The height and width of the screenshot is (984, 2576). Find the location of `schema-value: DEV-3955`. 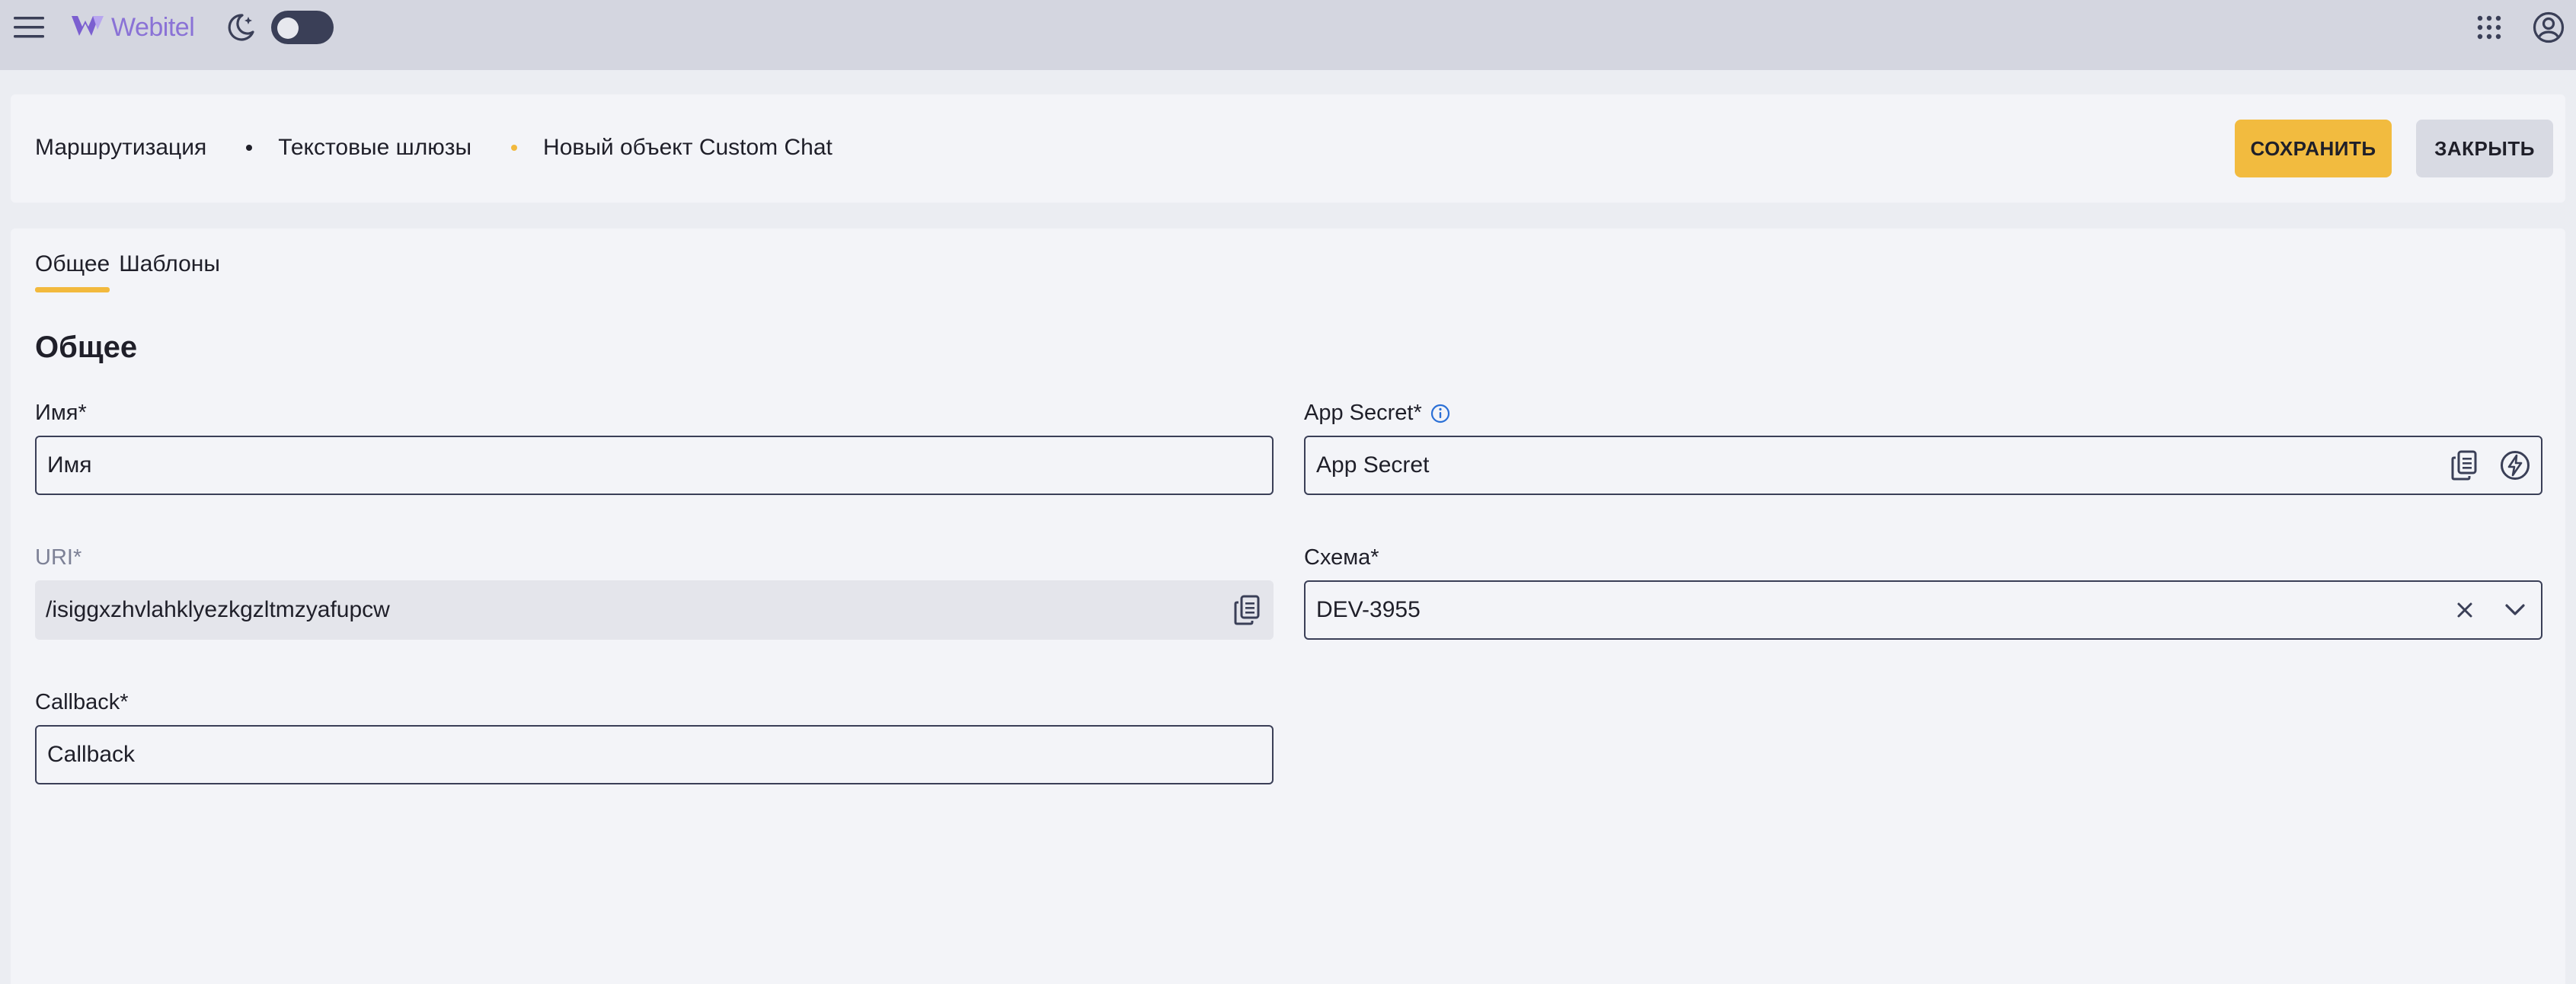

schema-value: DEV-3955 is located at coordinates (1369, 609).